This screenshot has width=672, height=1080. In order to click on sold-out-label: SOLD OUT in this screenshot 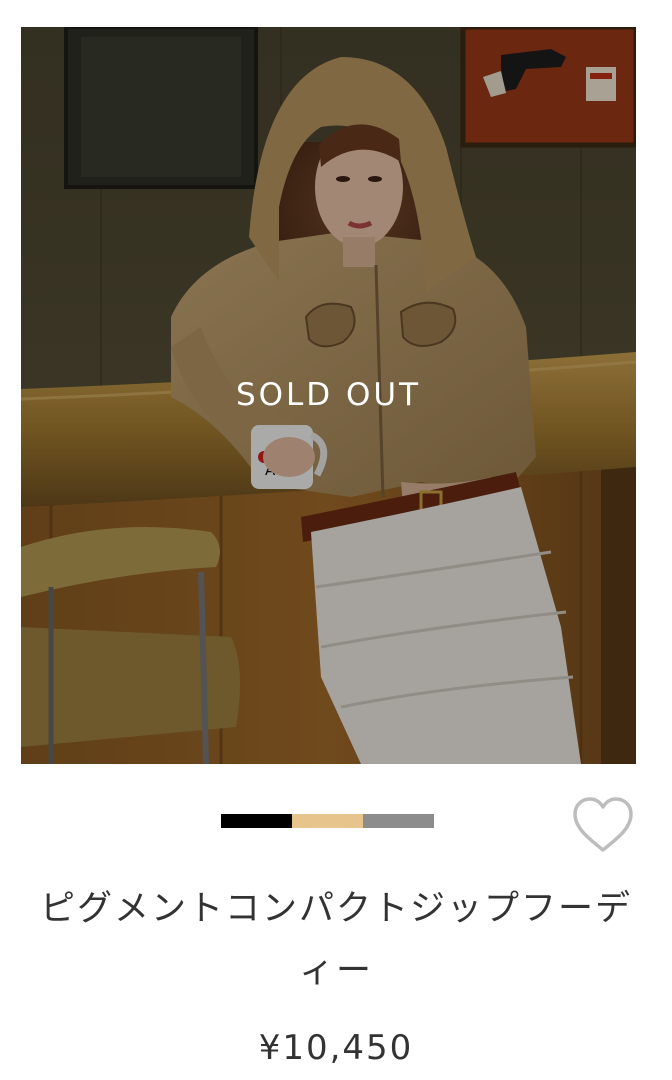, I will do `click(328, 395)`.